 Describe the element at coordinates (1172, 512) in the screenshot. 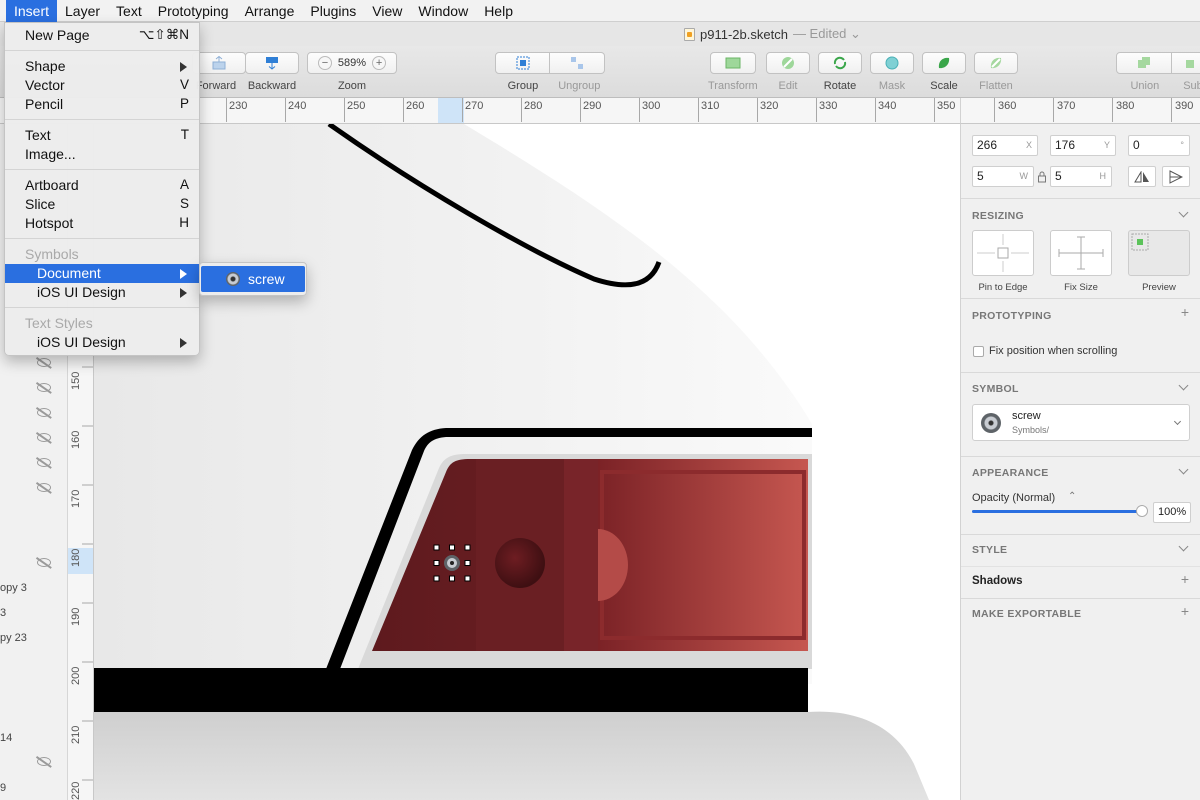

I see `opacity-field: 100%` at that location.